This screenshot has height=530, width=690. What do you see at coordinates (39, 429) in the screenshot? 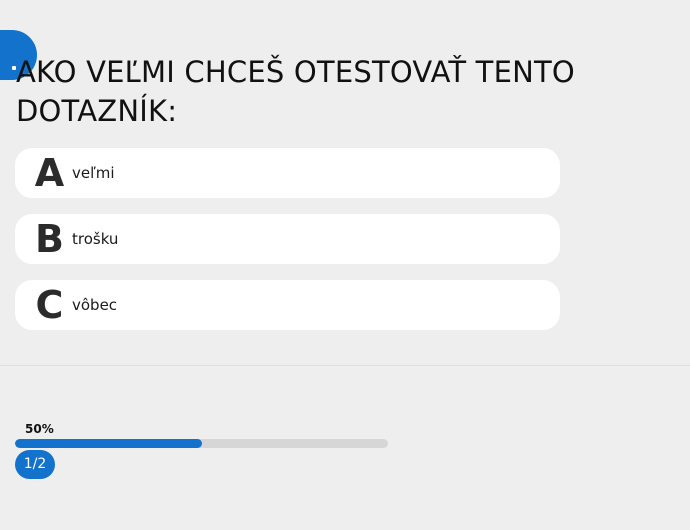
I see `progress-percent: 50%` at bounding box center [39, 429].